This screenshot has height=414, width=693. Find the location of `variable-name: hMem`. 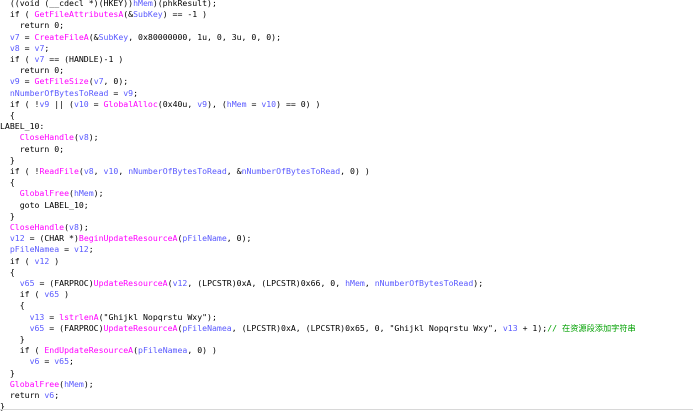

variable-name: hMem is located at coordinates (355, 283).